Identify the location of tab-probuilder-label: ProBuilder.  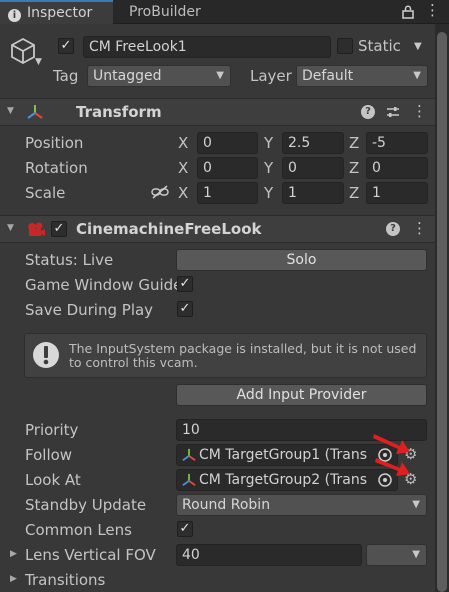
(165, 12).